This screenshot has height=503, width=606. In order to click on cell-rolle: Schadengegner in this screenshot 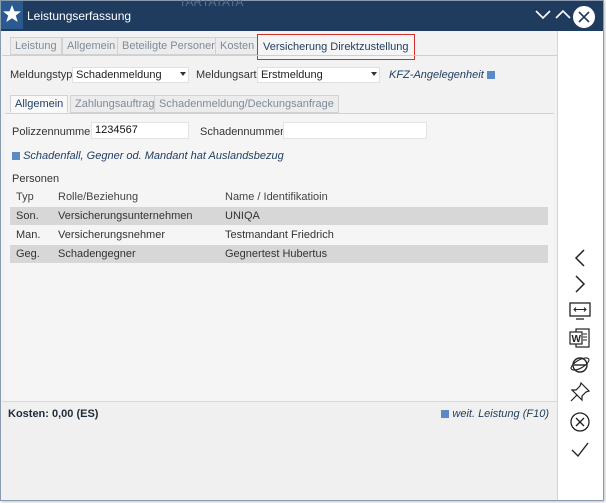, I will do `click(97, 254)`.